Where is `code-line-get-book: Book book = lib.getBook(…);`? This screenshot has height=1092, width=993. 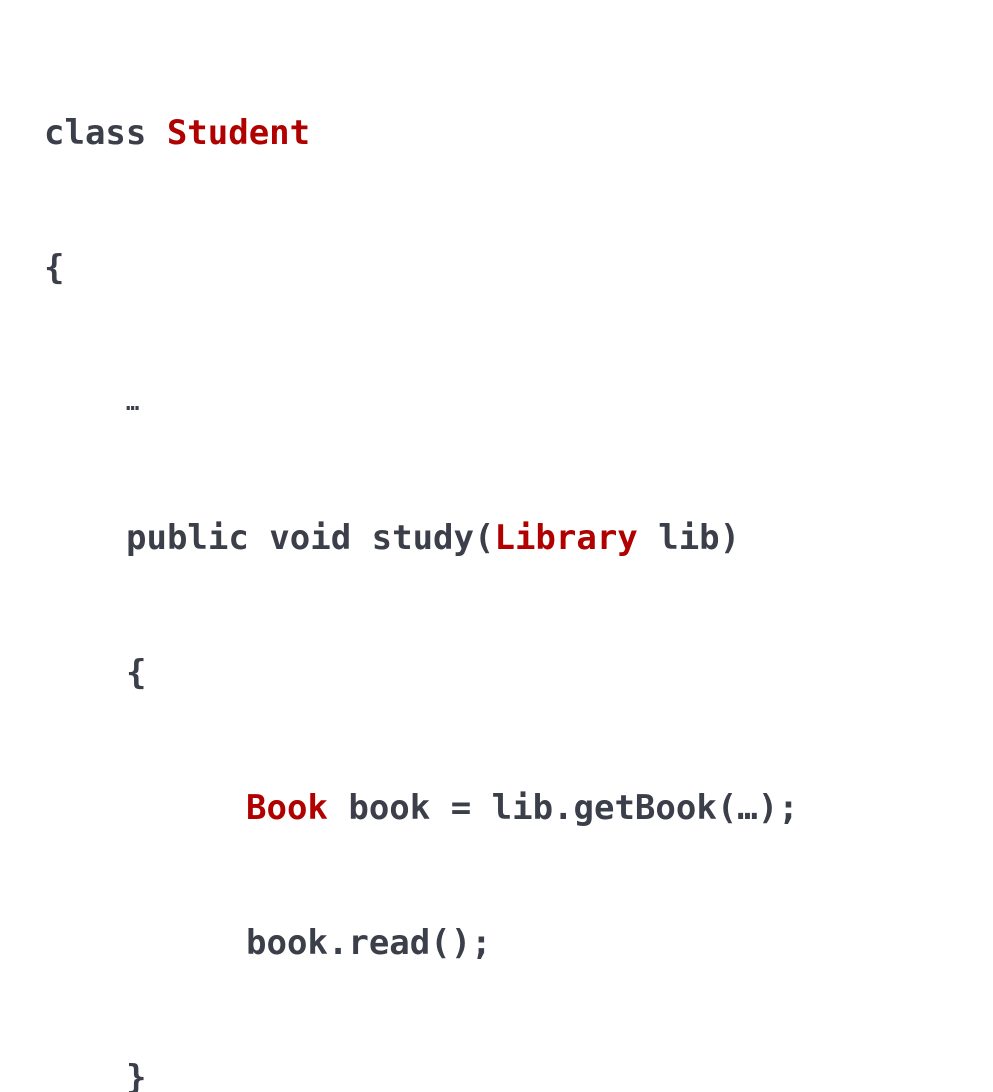
code-line-get-book: Book book = lib.getBook(…); is located at coordinates (421, 808).